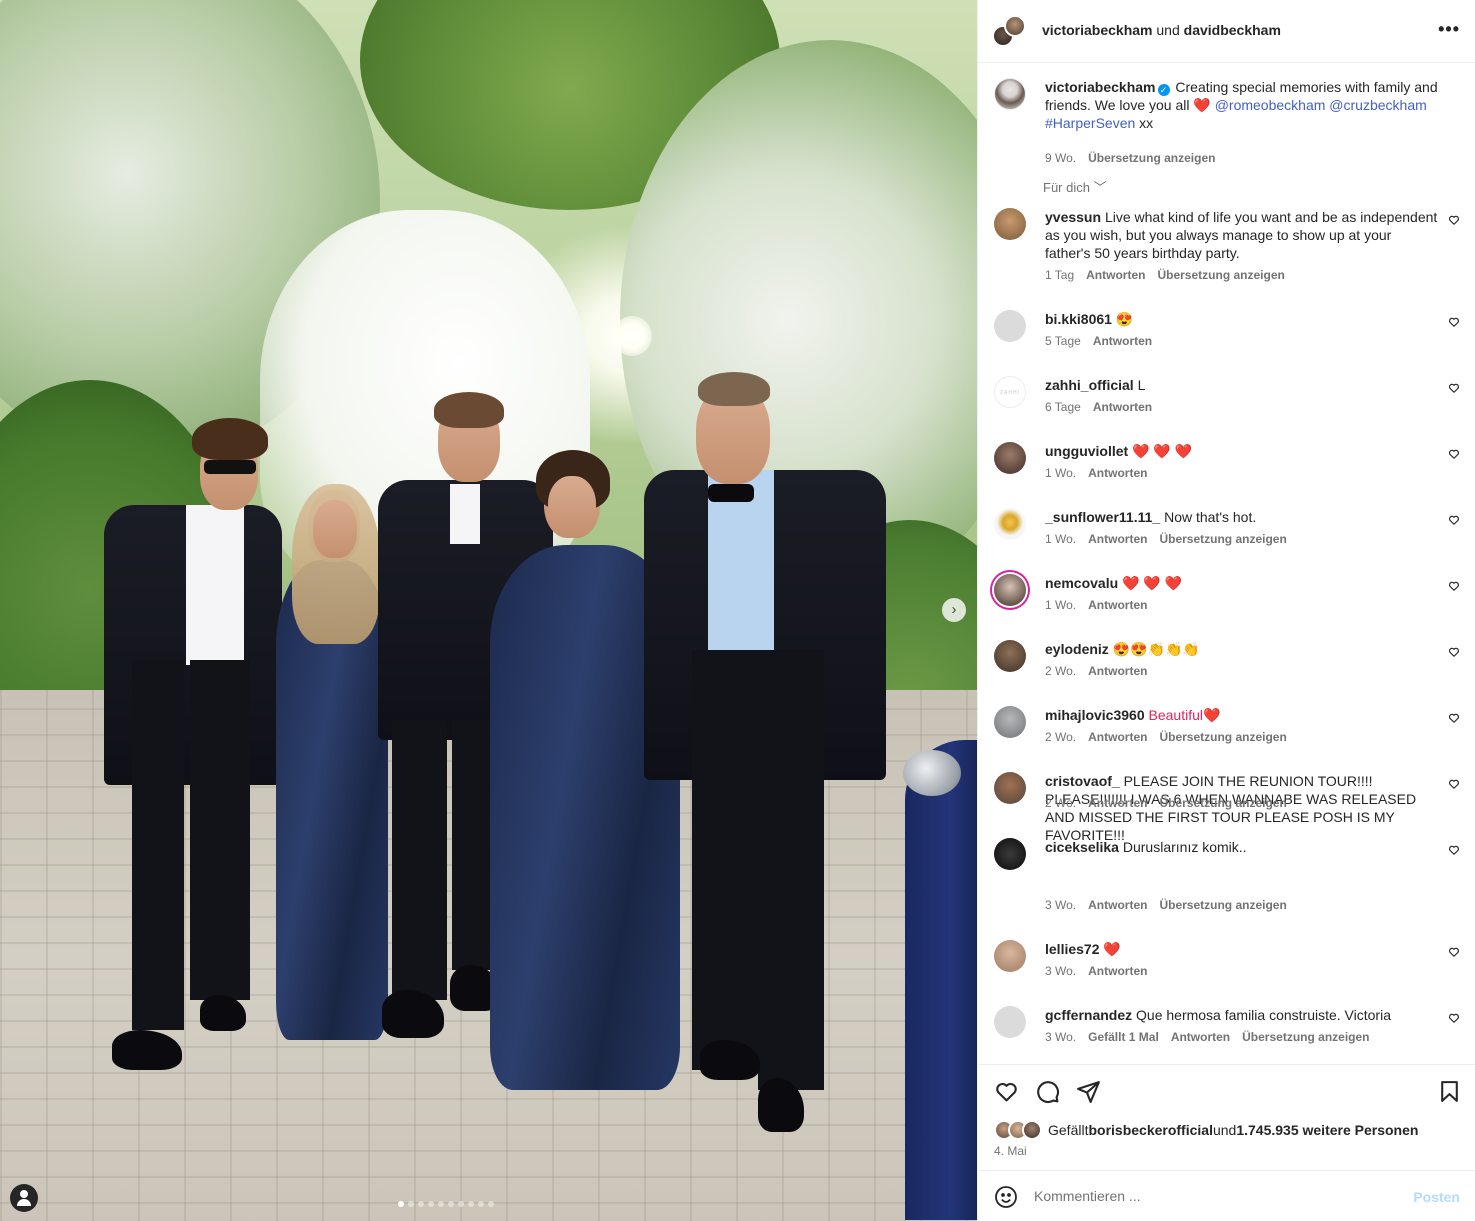  Describe the element at coordinates (954, 610) in the screenshot. I see `next-slide-button: ›` at that location.